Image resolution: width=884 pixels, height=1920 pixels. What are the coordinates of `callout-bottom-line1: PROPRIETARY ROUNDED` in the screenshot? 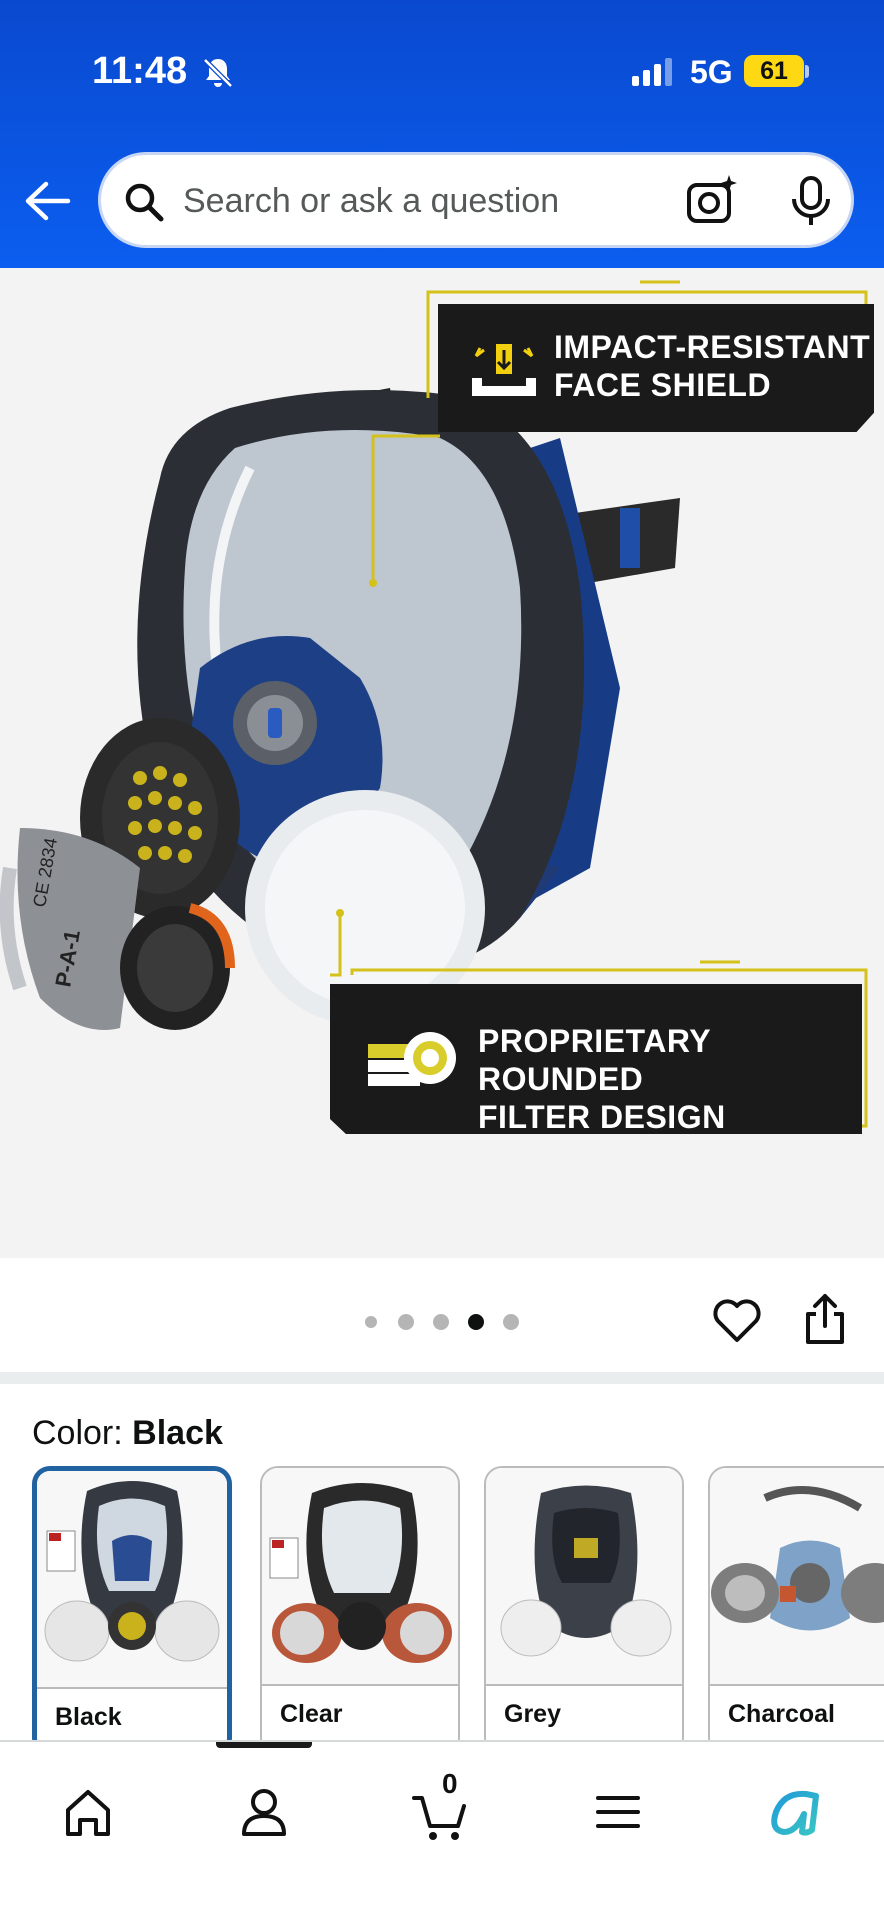 It's located at (594, 1060).